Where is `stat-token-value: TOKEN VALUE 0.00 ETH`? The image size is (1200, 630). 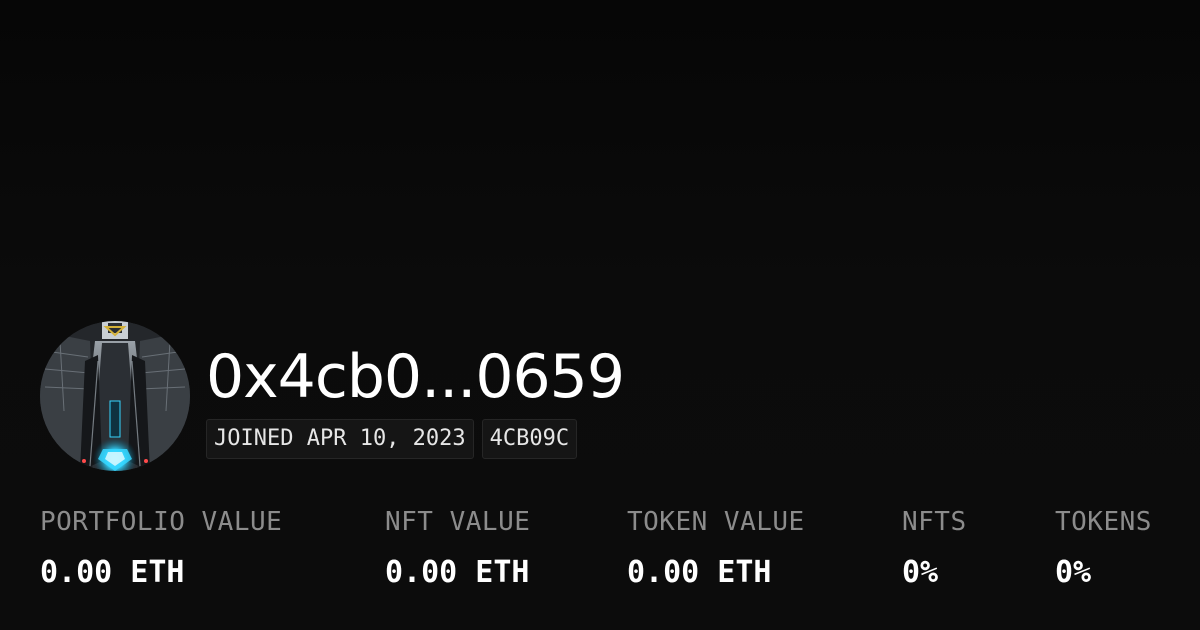 stat-token-value: TOKEN VALUE 0.00 ETH is located at coordinates (716, 548).